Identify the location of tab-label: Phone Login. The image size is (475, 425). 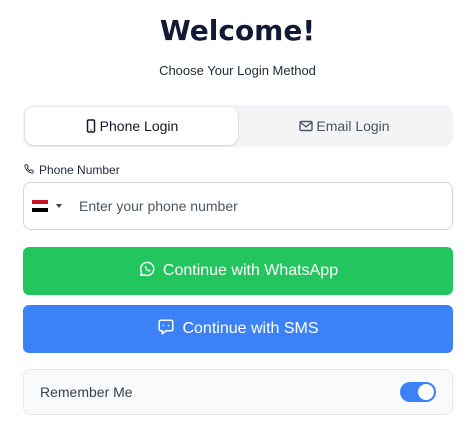
(139, 126).